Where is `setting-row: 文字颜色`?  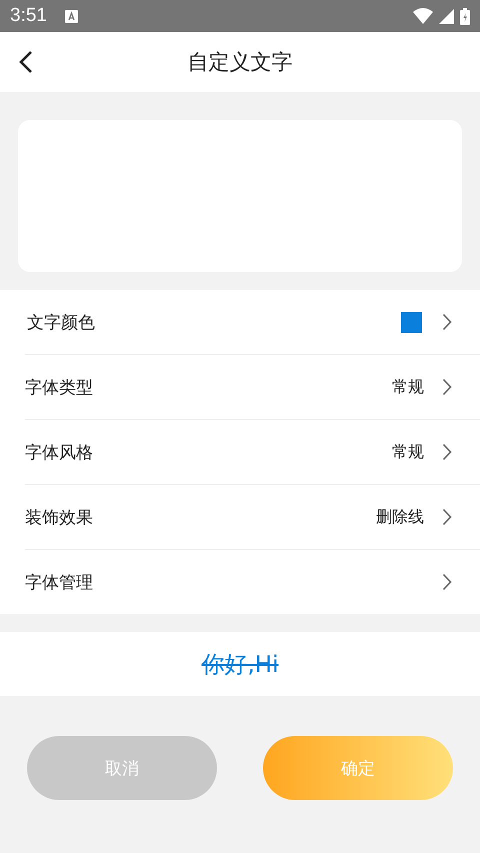 setting-row: 文字颜色 is located at coordinates (252, 322).